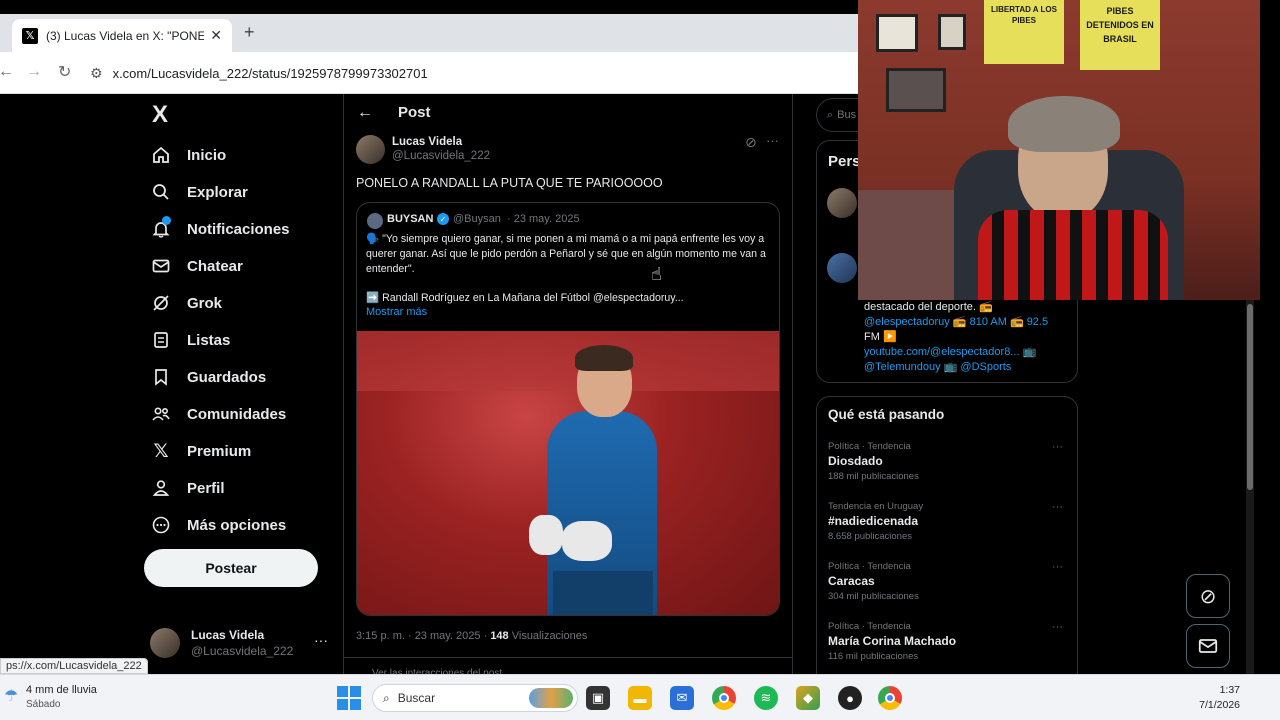 The width and height of the screenshot is (1280, 720). I want to click on nav-item-inicio: Inicio, so click(188, 155).